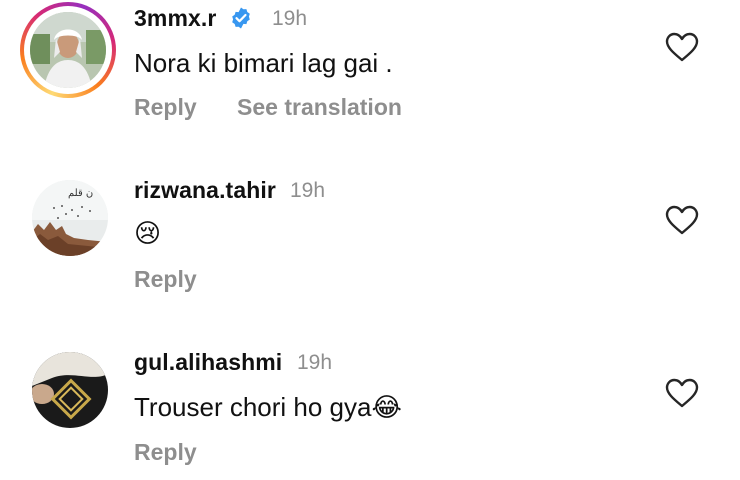 Image resolution: width=740 pixels, height=480 pixels. I want to click on comment-username: rizwana.tahir, so click(205, 190).